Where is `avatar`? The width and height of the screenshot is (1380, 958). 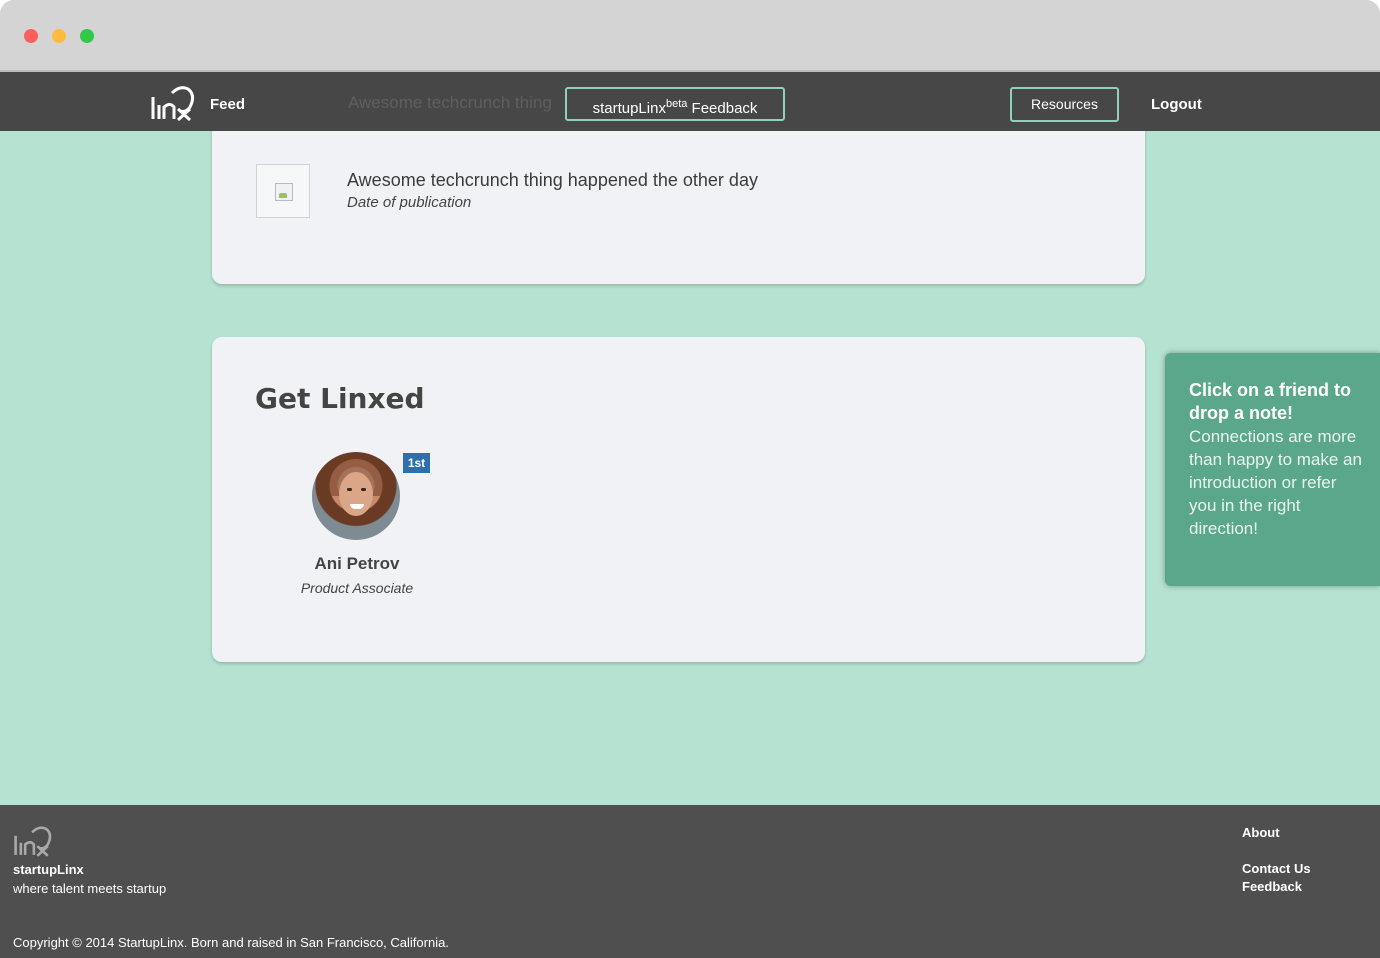
avatar is located at coordinates (356, 496).